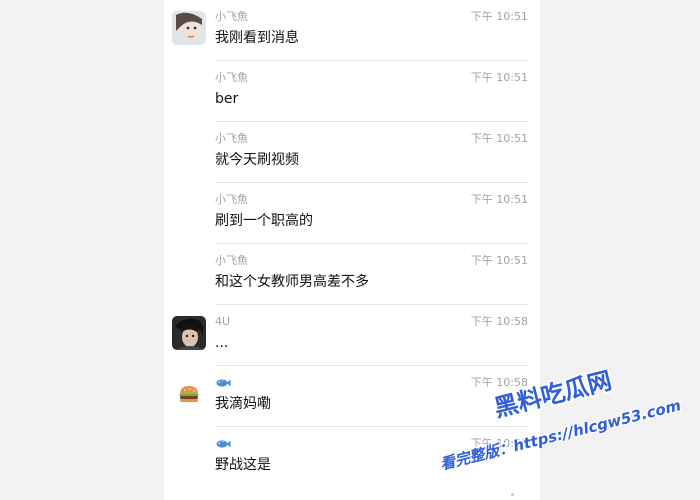 Image resolution: width=700 pixels, height=500 pixels. I want to click on burger-icon, so click(189, 394).